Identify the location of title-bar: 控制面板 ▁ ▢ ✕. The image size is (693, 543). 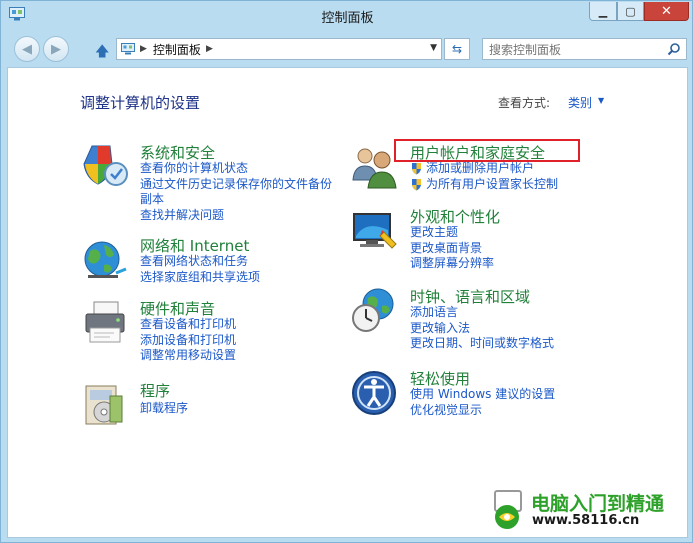
(347, 16).